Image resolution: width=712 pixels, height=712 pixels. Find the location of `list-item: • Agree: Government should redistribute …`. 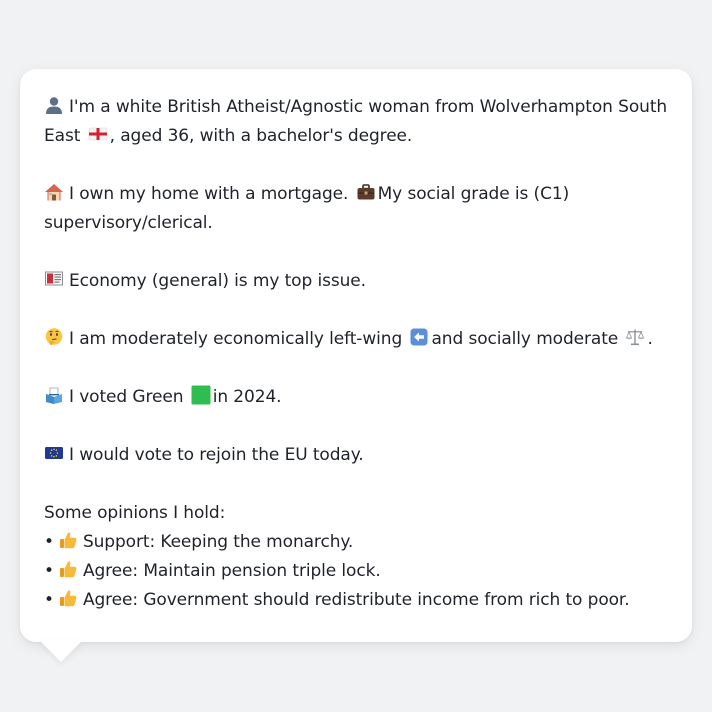

list-item: • Agree: Government should redistribute … is located at coordinates (356, 600).